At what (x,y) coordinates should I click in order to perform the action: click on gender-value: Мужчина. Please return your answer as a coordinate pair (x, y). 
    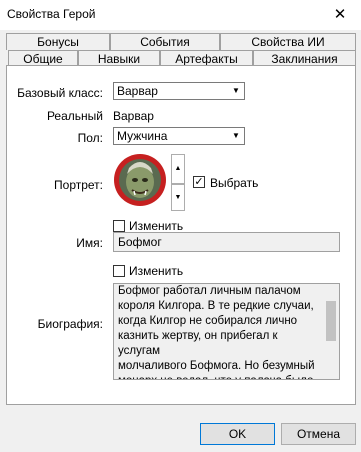
    Looking at the image, I should click on (142, 136).